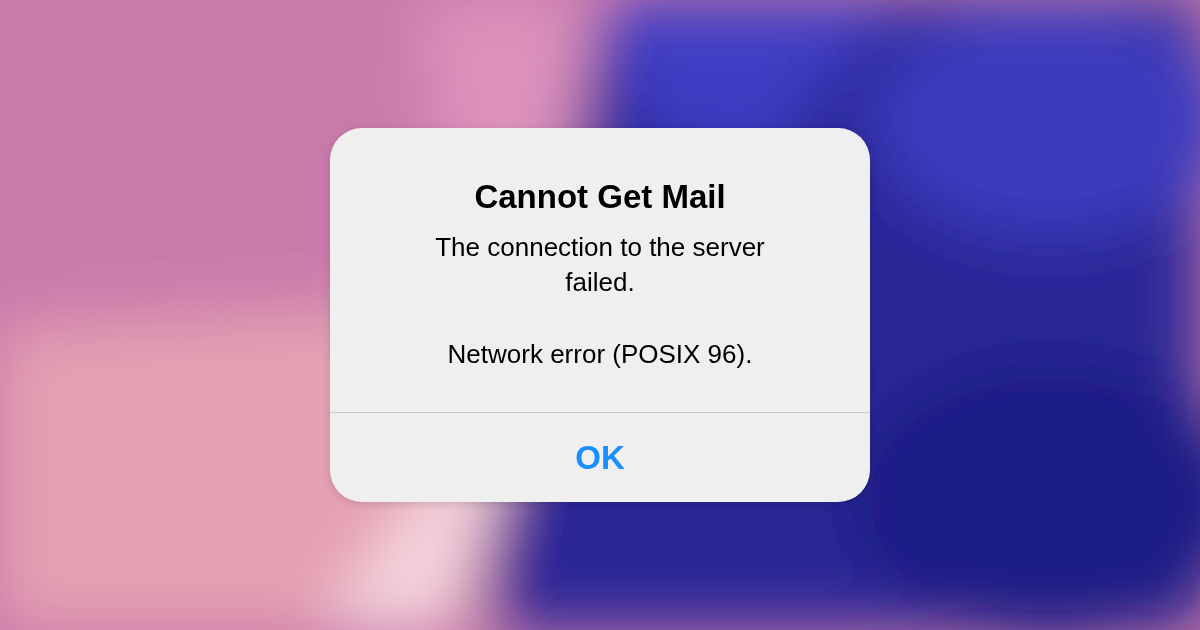 This screenshot has width=1200, height=630. What do you see at coordinates (600, 264) in the screenshot?
I see `alert-message: The connection to the server failed.` at bounding box center [600, 264].